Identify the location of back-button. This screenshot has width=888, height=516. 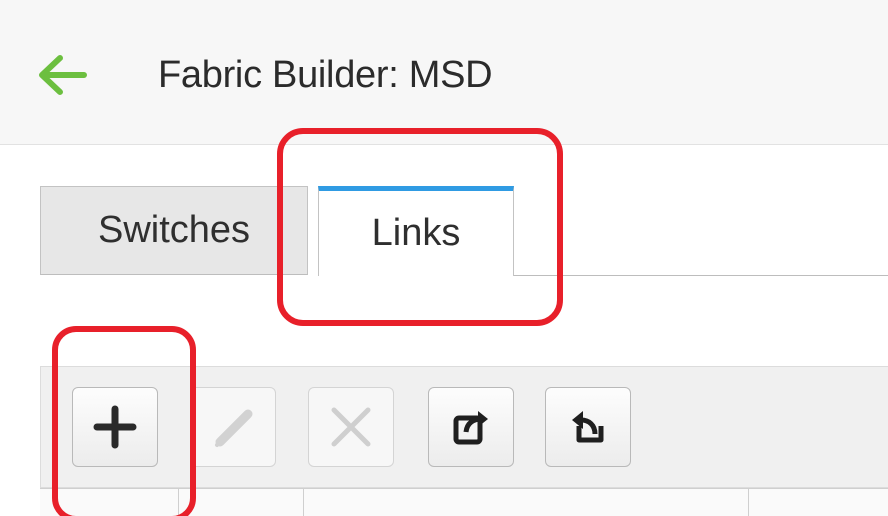
(62, 75).